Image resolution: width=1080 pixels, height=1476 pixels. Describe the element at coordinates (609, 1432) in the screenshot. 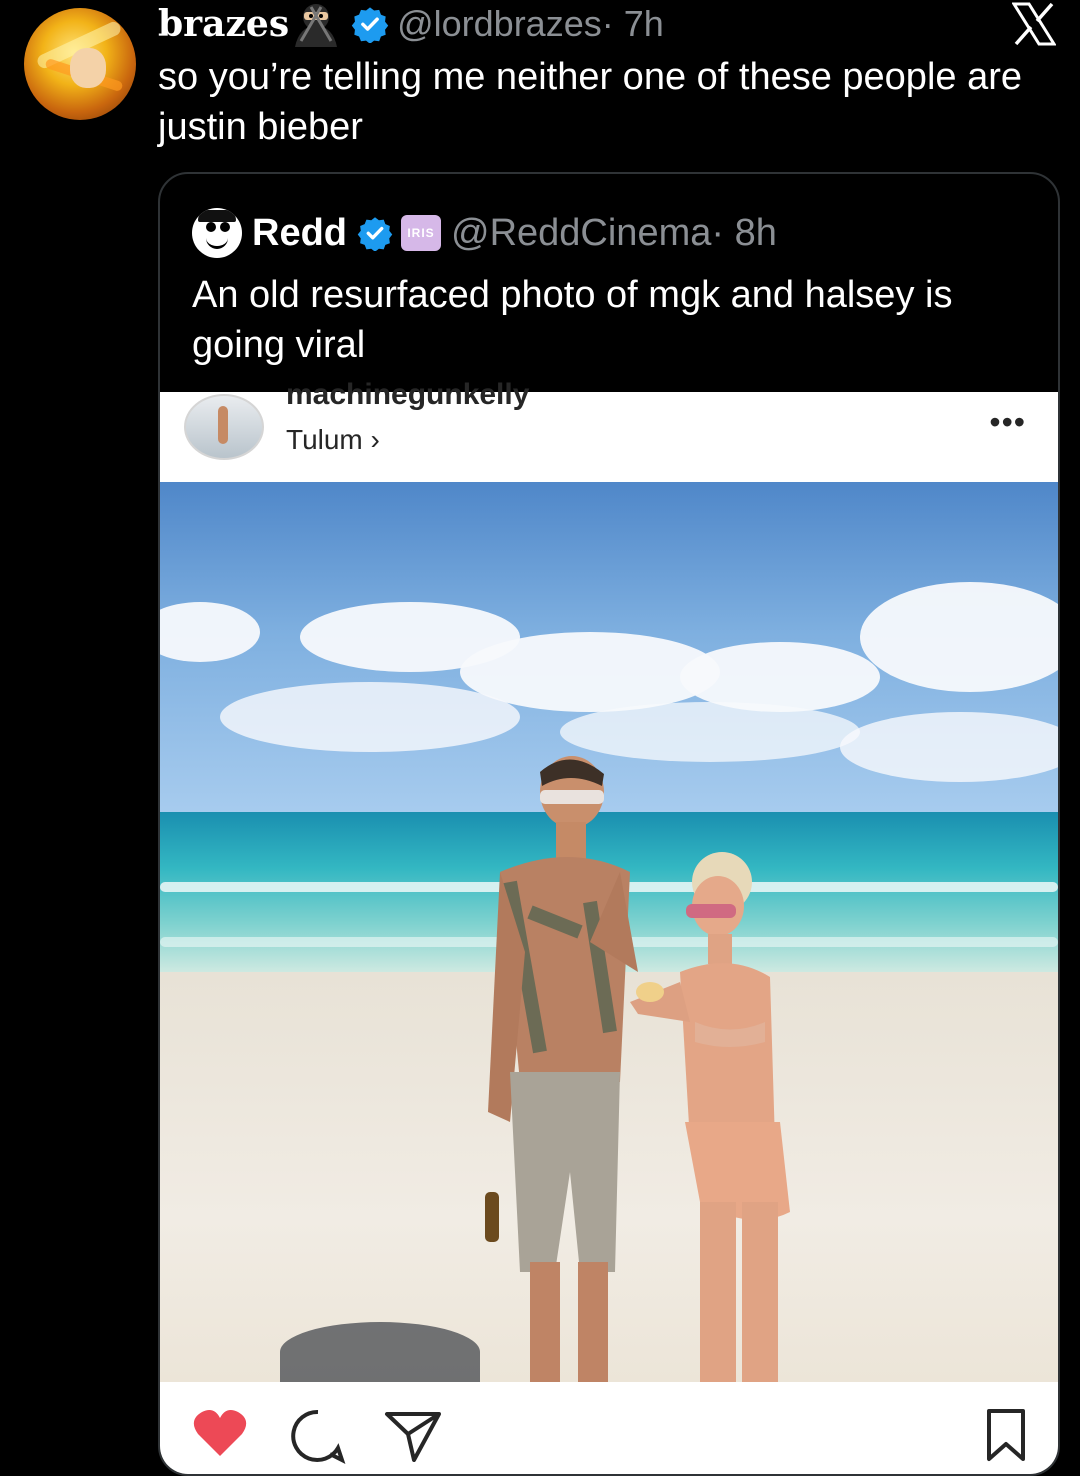

I see `ig-action-bar` at that location.